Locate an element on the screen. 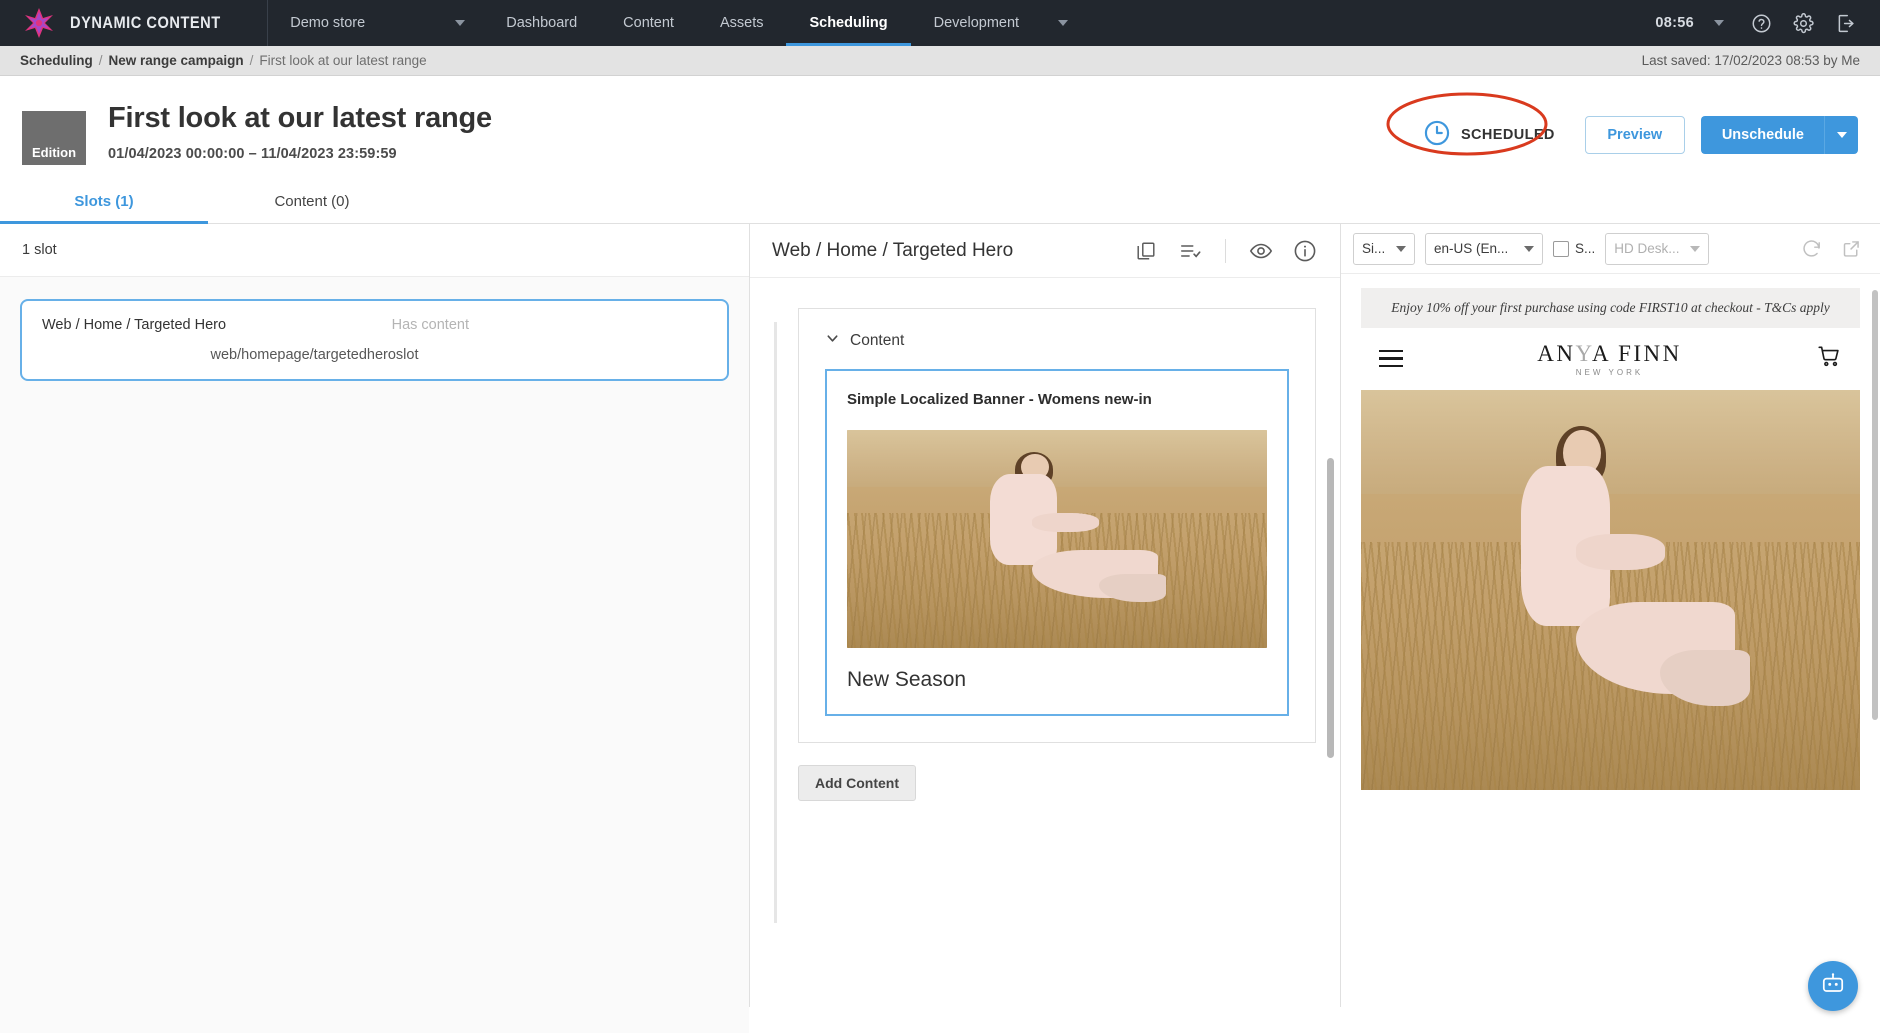  edition-type-badge: Edition is located at coordinates (54, 138).